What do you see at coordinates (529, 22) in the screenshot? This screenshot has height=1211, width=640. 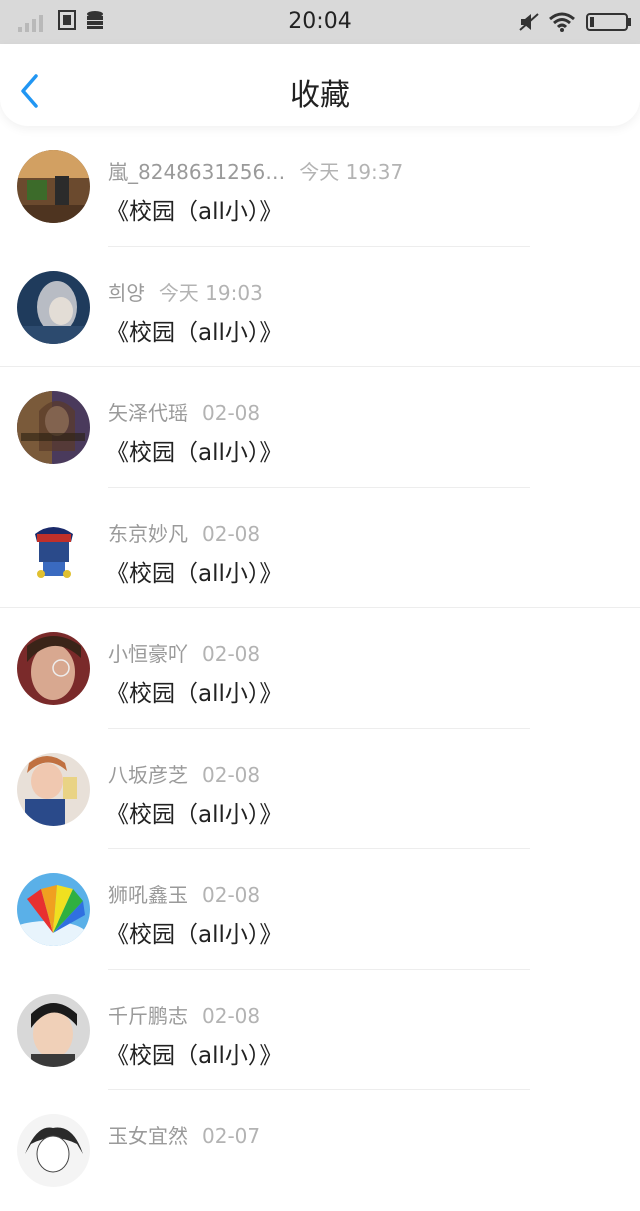 I see `mute-icon` at bounding box center [529, 22].